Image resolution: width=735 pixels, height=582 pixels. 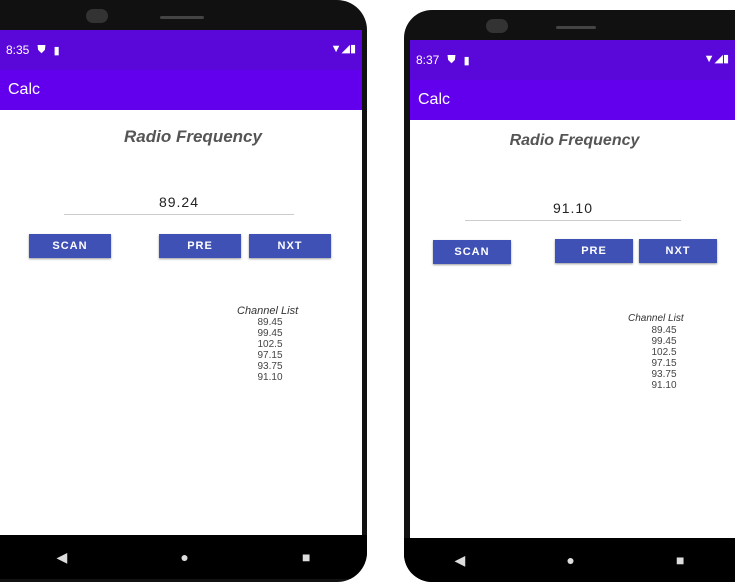 I want to click on status-time: 8:35, so click(x=18, y=50).